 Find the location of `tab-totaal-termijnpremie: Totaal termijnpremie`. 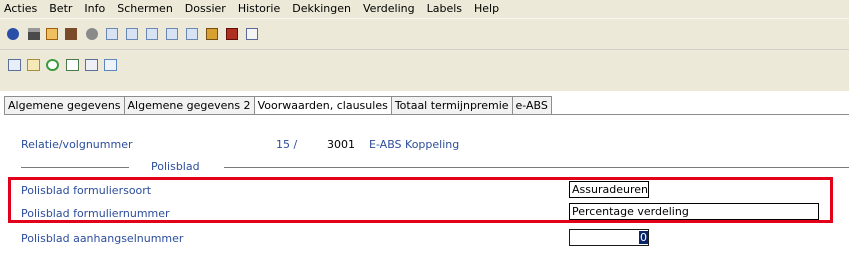

tab-totaal-termijnpremie: Totaal termijnpremie is located at coordinates (451, 105).